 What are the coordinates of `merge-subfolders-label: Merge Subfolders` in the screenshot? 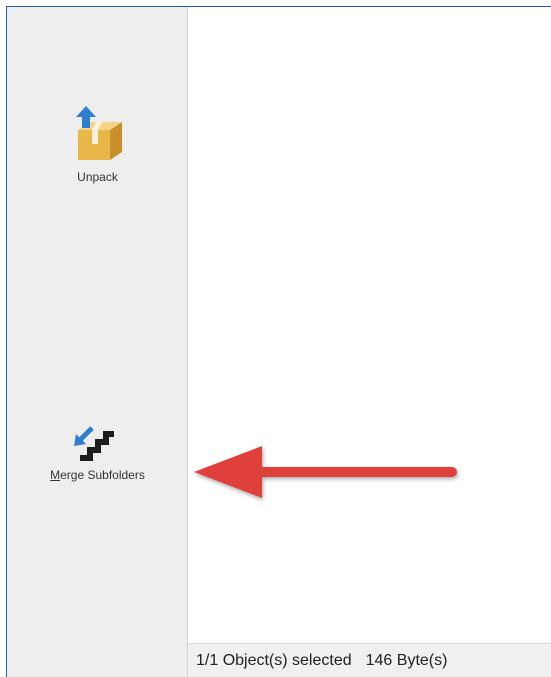 It's located at (97, 475).